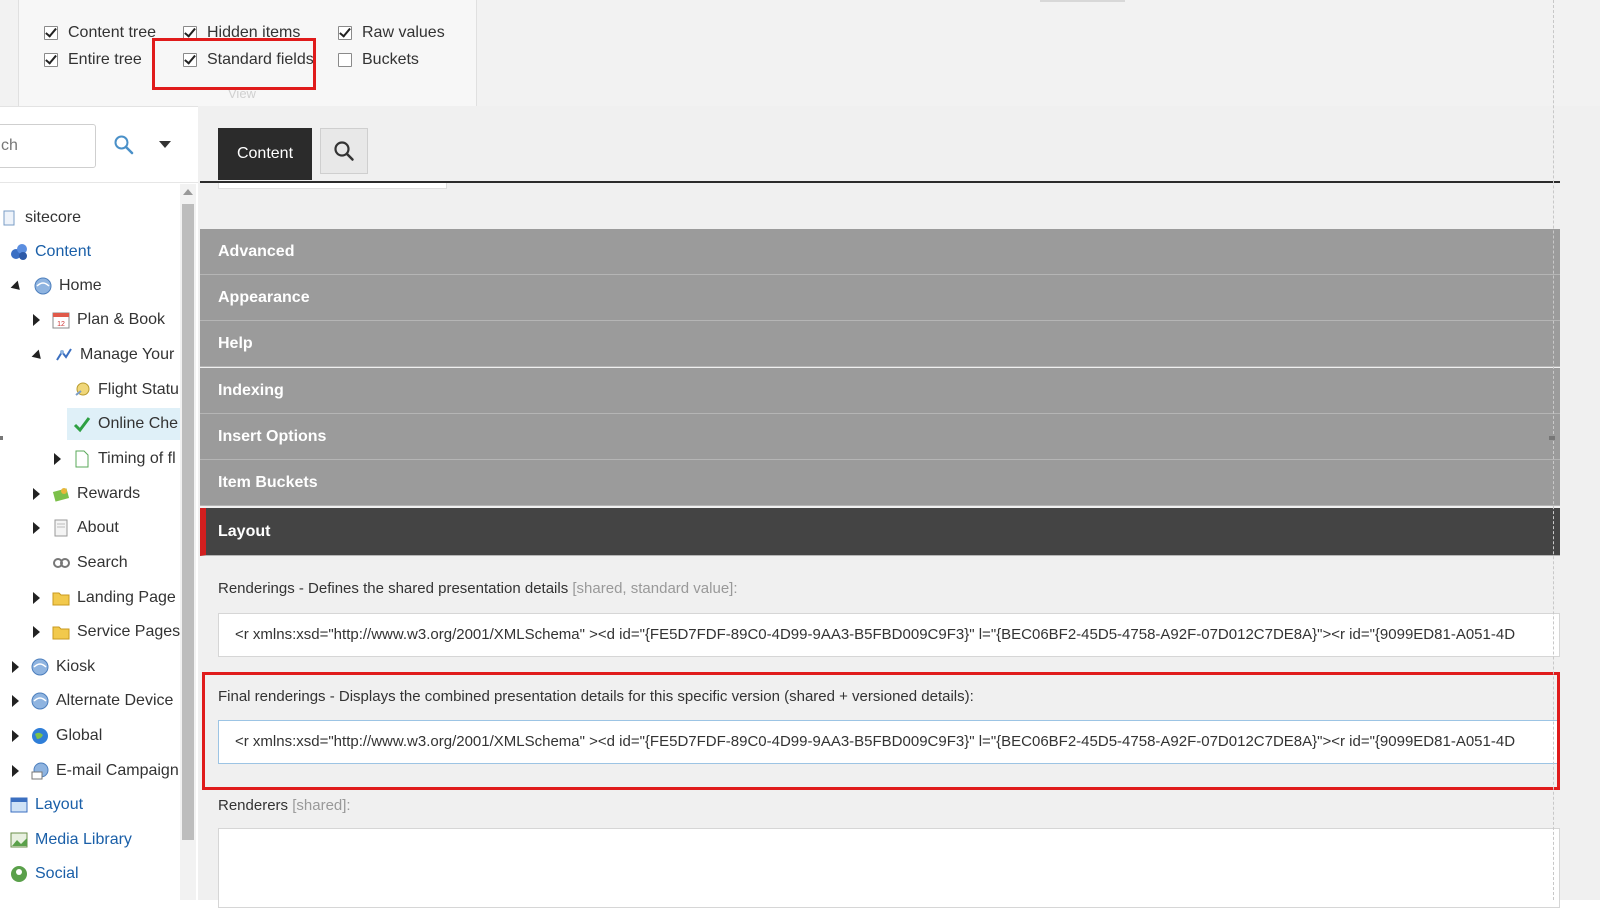 This screenshot has width=1600, height=908. What do you see at coordinates (51, 33) in the screenshot?
I see `content-tree-checkbox` at bounding box center [51, 33].